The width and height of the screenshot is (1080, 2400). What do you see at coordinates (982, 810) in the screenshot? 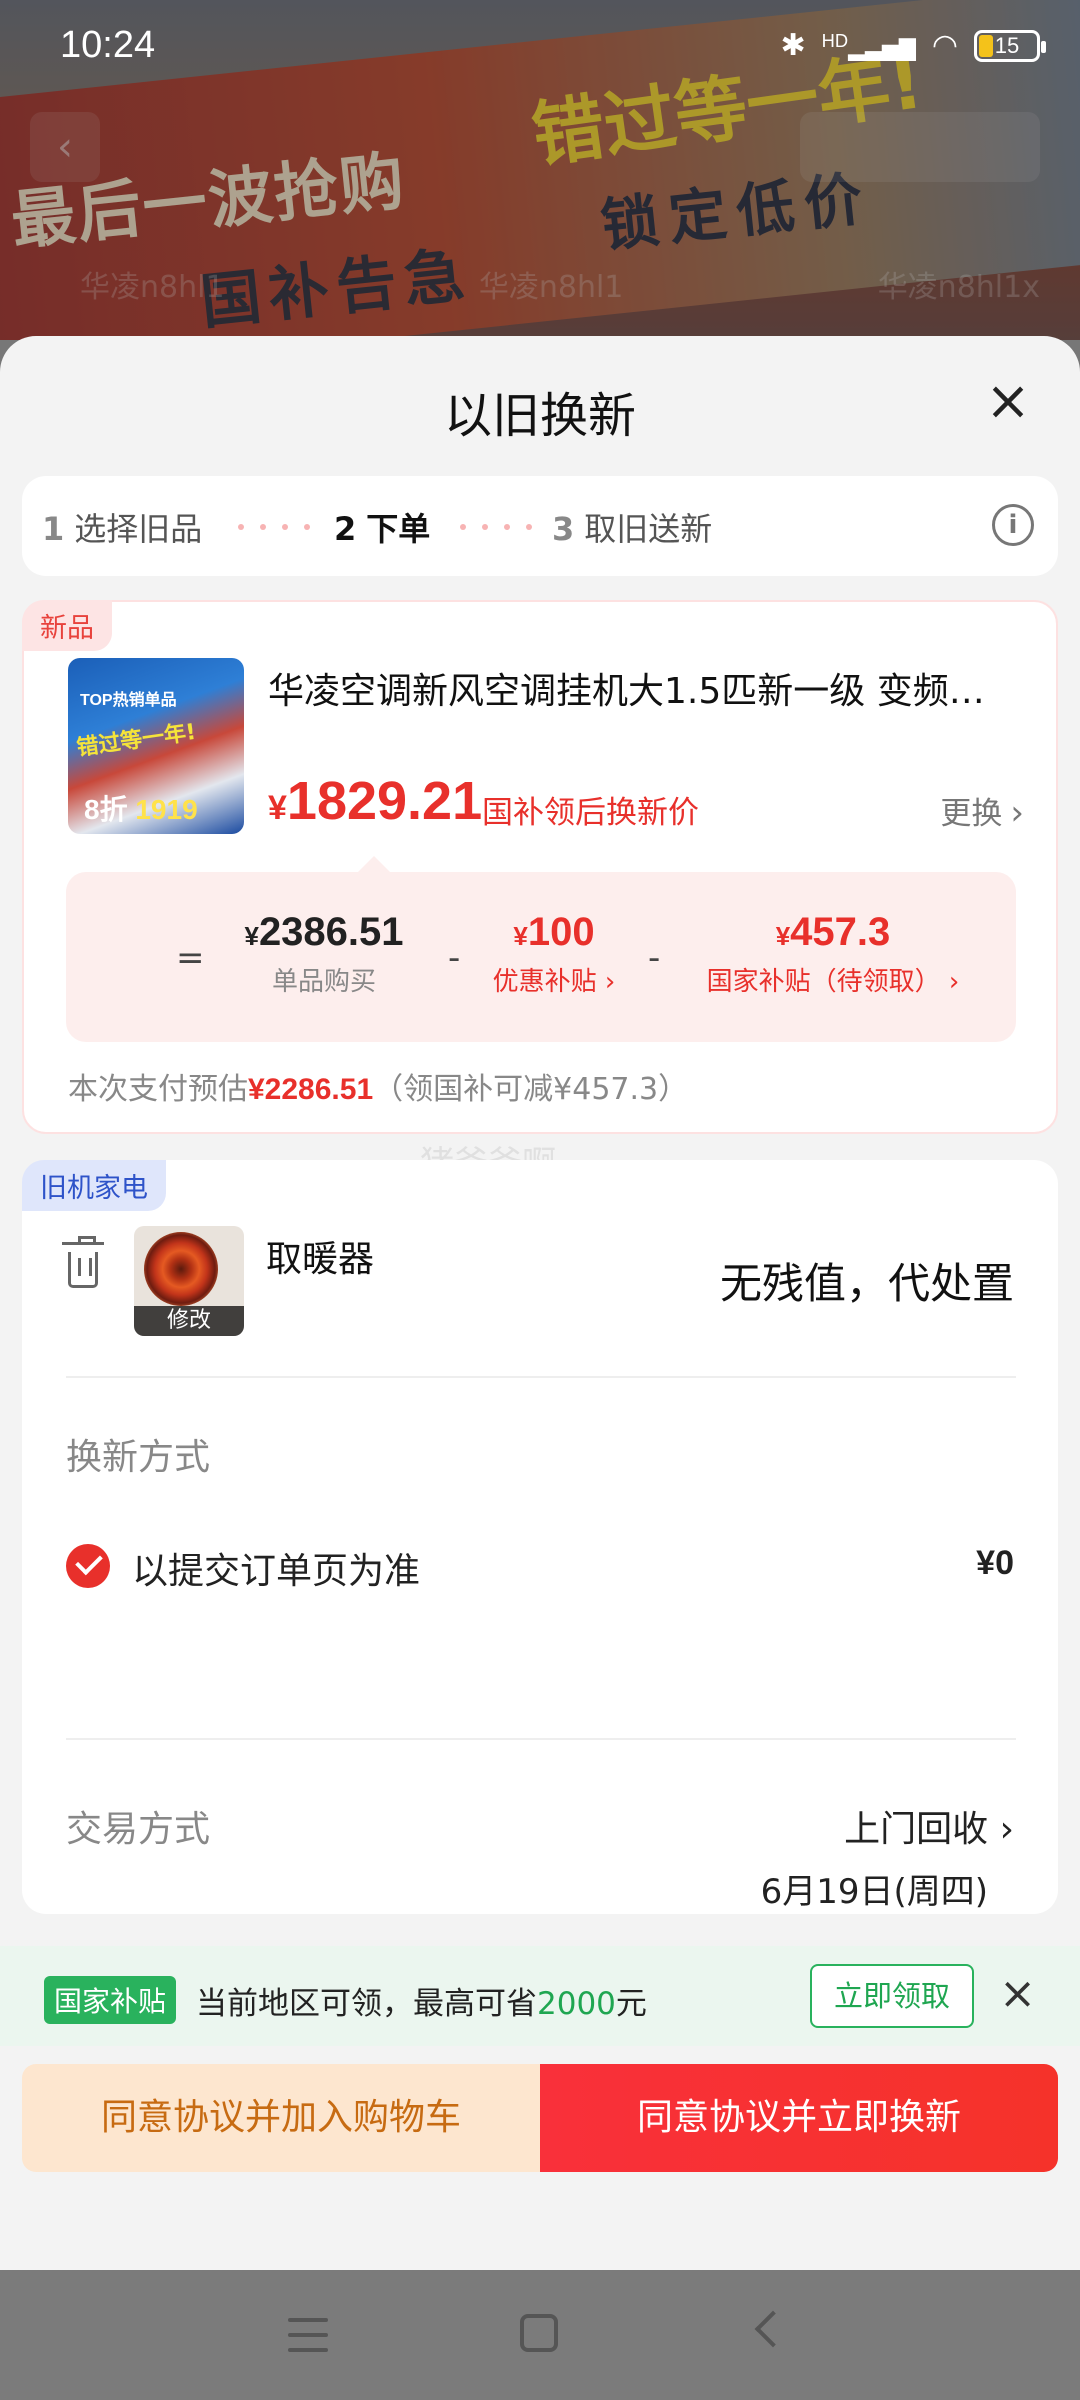
I see `change-product-button: 更换 ›` at bounding box center [982, 810].